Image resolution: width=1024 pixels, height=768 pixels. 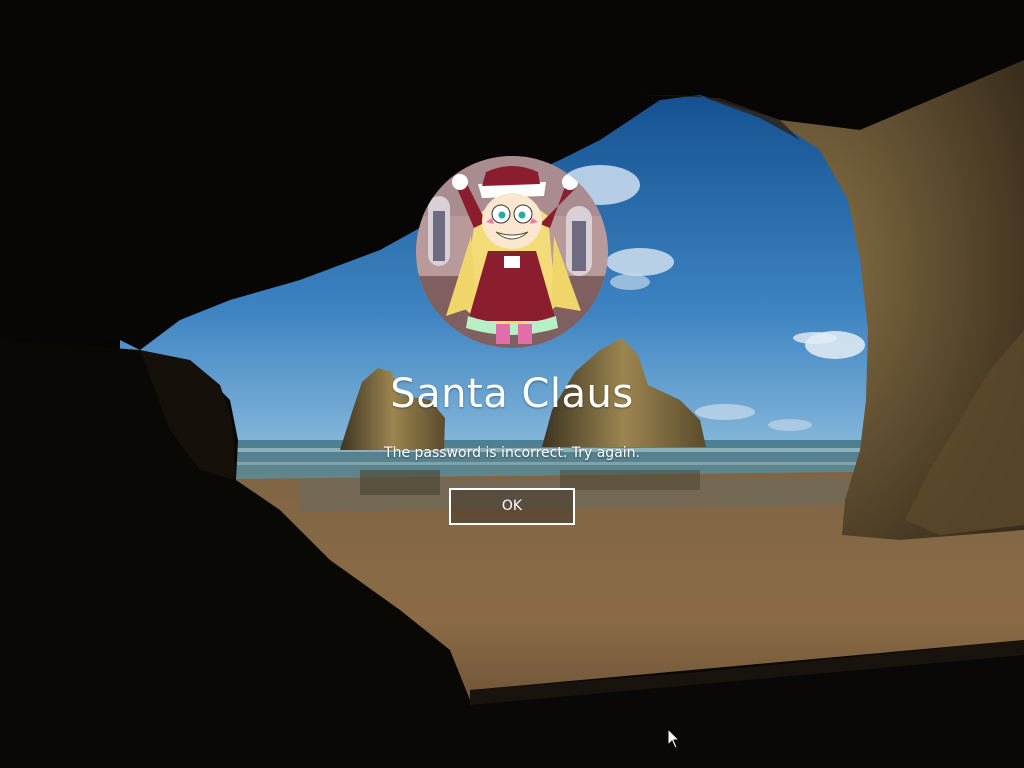 I want to click on mouse-cursor-icon, so click(x=674, y=738).